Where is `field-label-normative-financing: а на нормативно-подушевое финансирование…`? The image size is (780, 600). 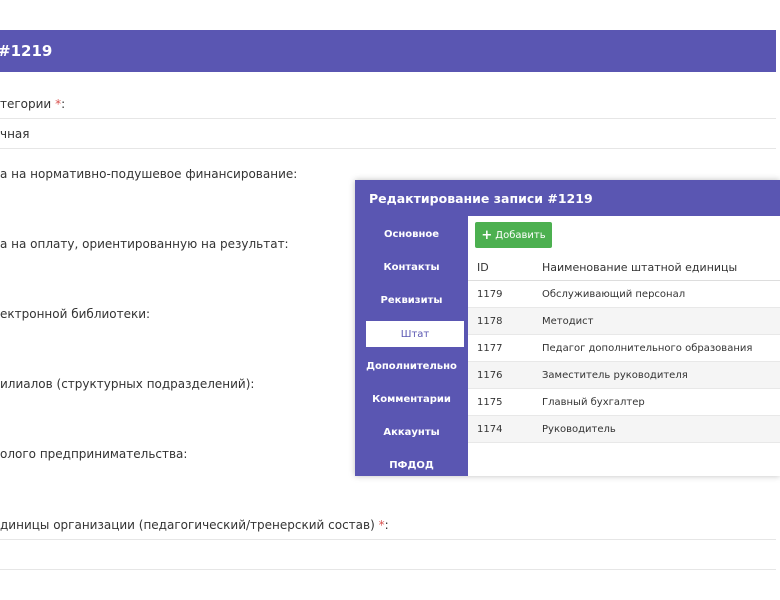 field-label-normative-financing: а на нормативно-подушевое финансирование… is located at coordinates (149, 174).